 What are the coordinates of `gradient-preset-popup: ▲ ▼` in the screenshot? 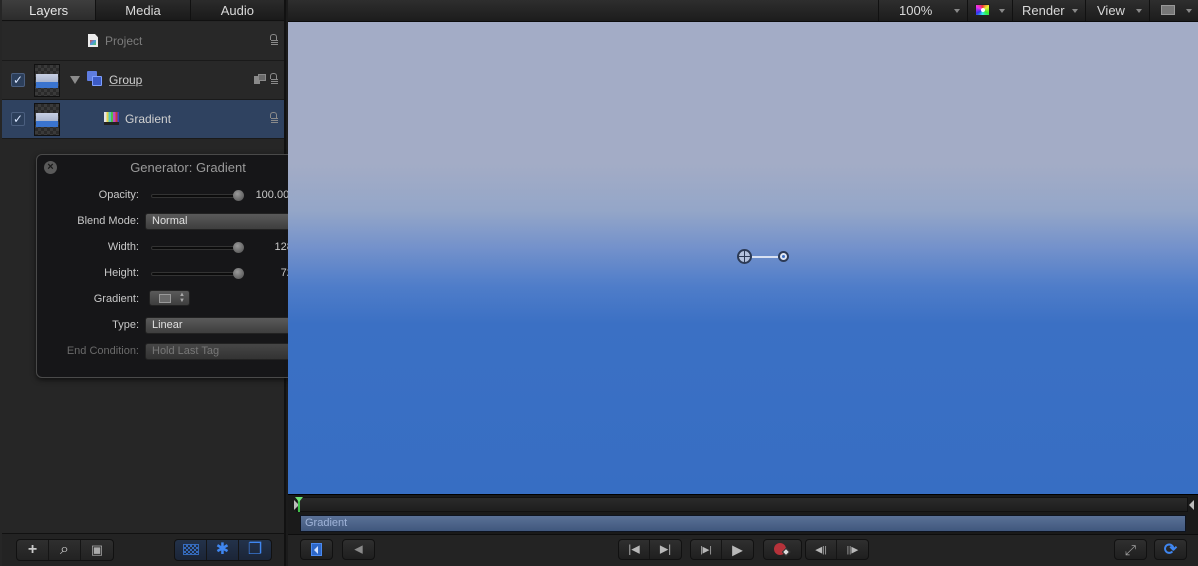 It's located at (169, 298).